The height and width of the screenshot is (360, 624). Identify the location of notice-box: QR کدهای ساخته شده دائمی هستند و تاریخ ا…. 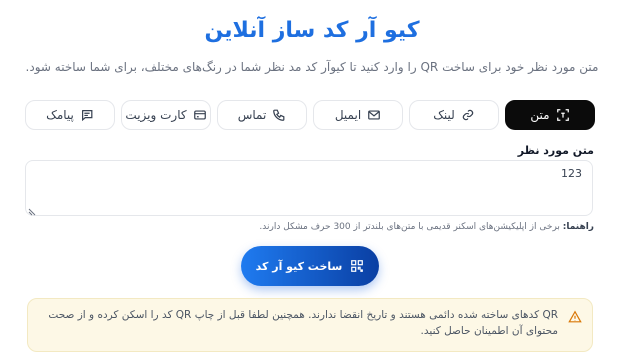
(310, 325).